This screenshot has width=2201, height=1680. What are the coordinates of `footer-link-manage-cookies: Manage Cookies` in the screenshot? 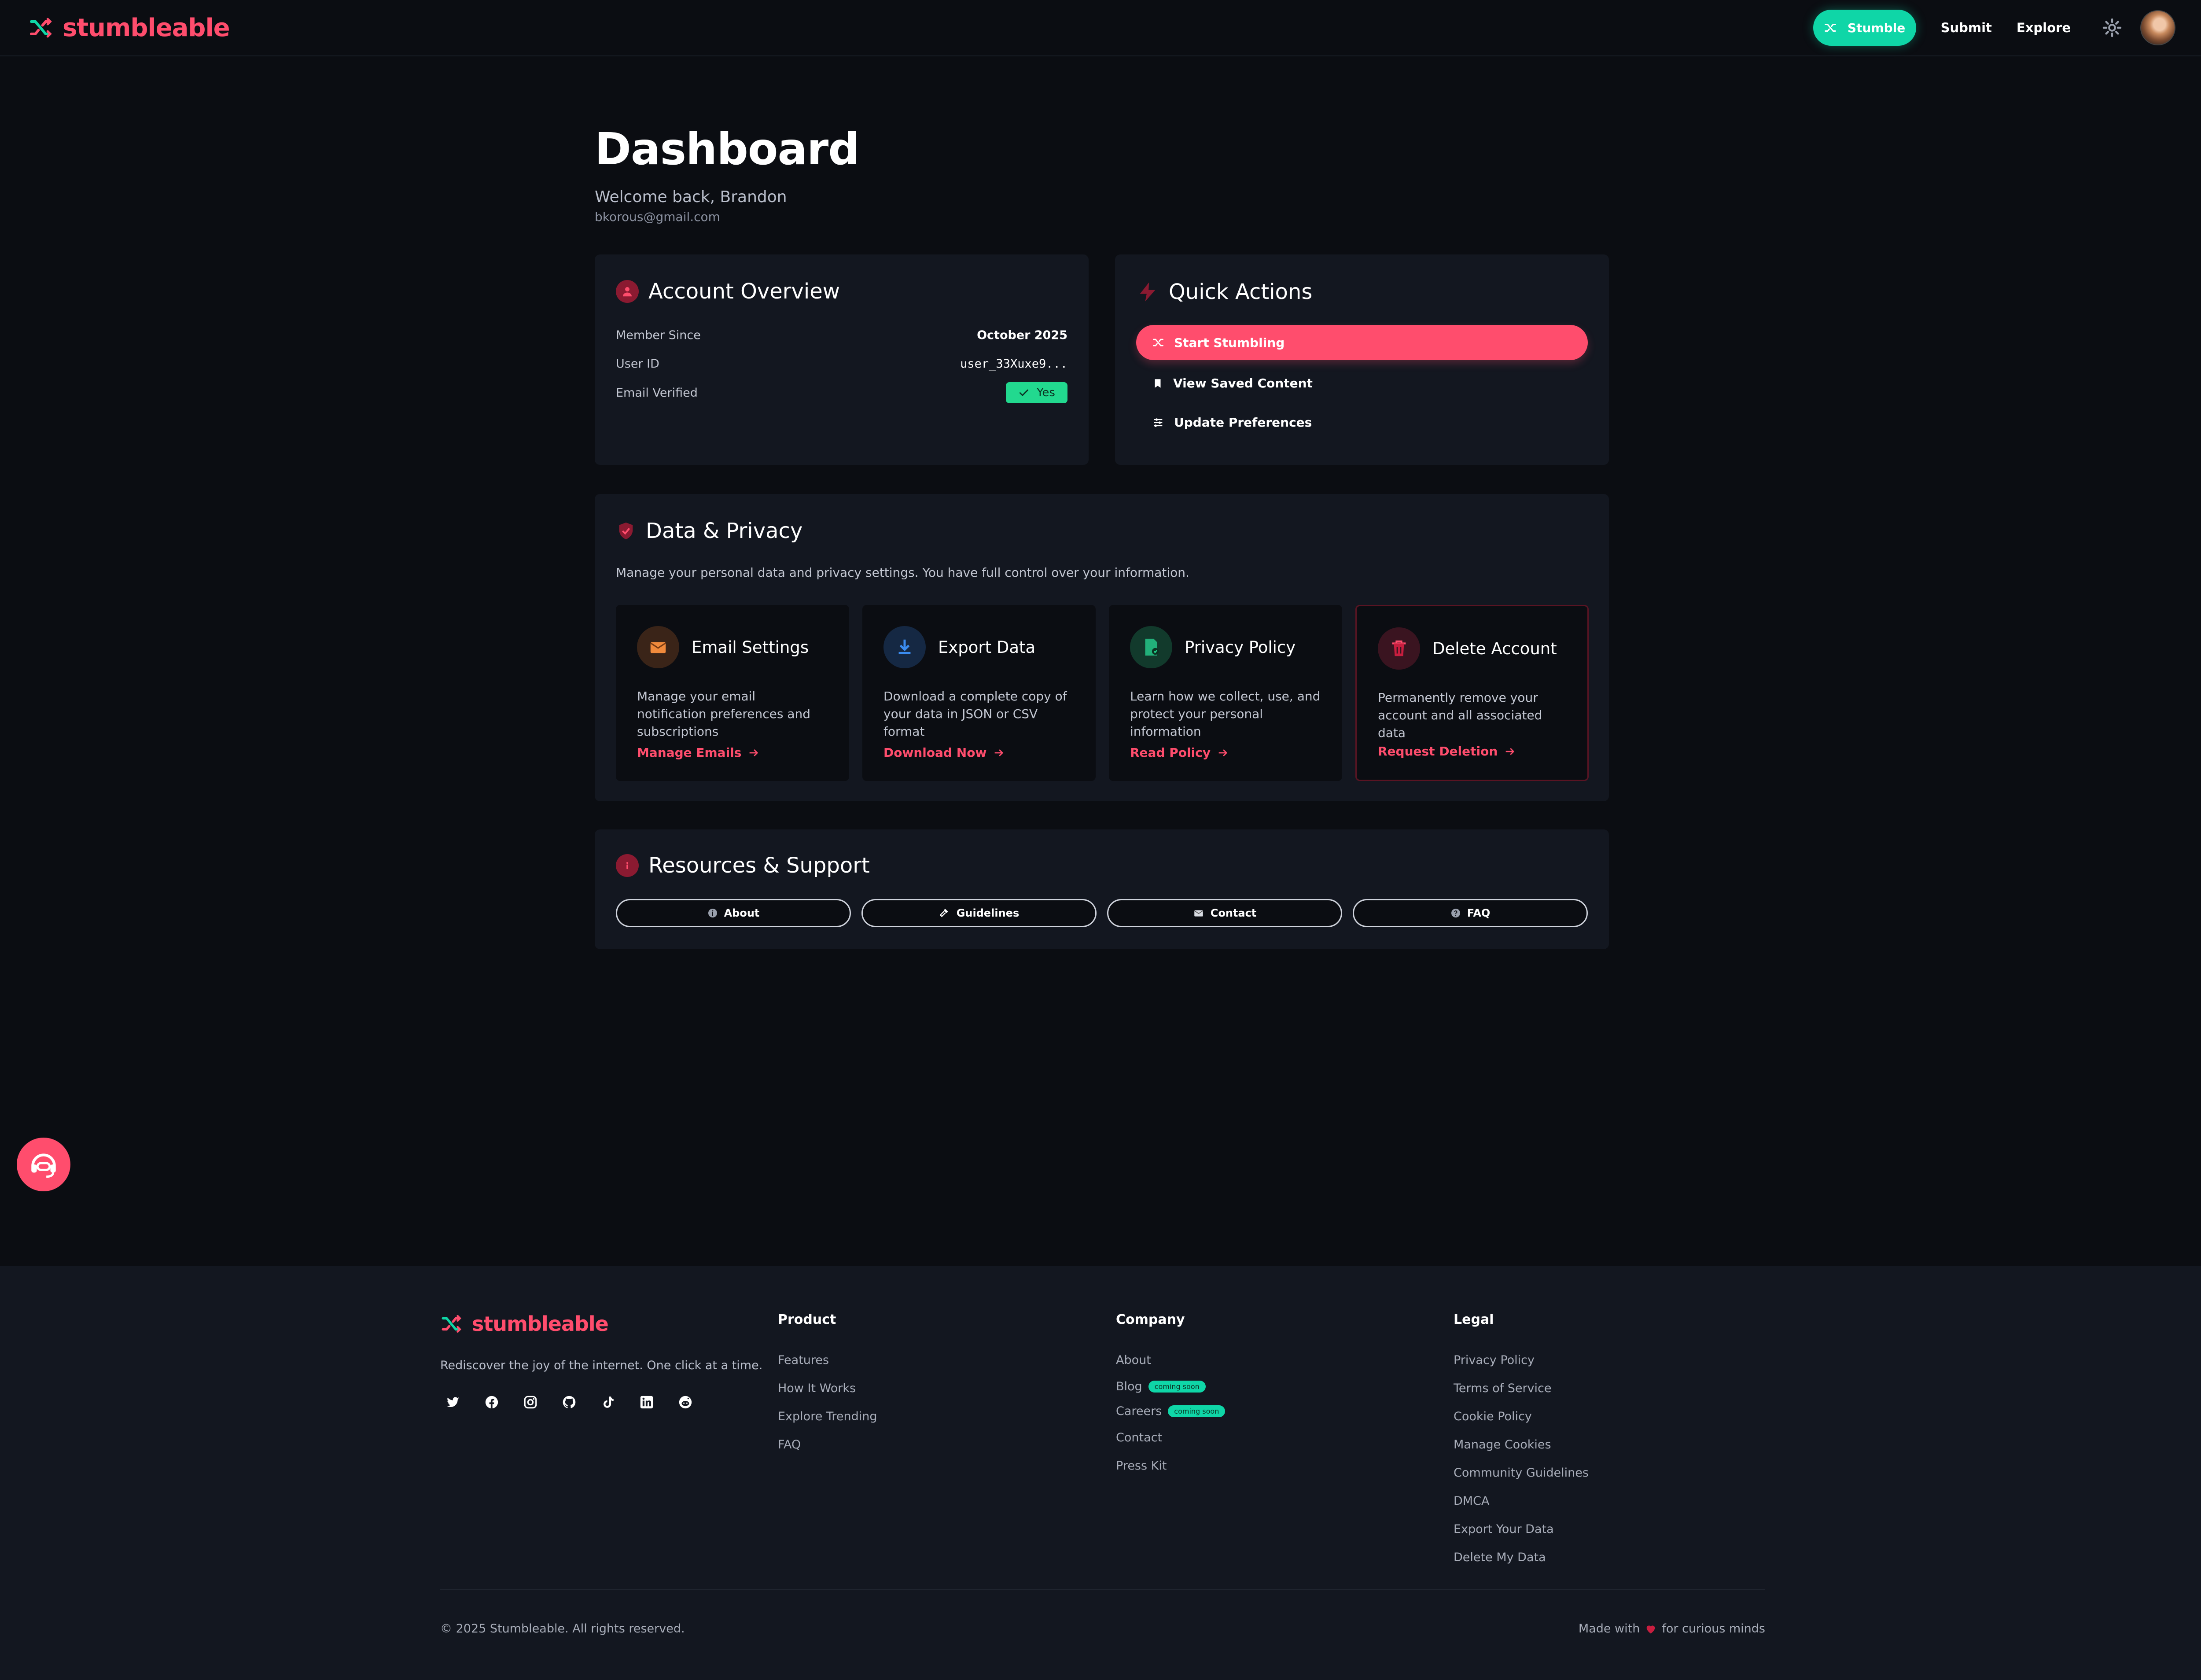 It's located at (1521, 1444).